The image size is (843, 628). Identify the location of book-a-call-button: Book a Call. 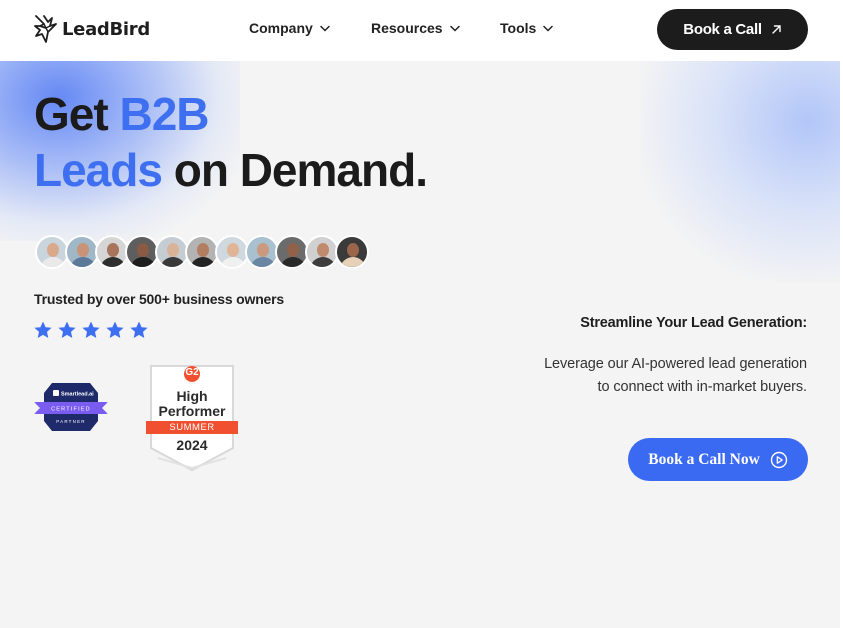
(732, 29).